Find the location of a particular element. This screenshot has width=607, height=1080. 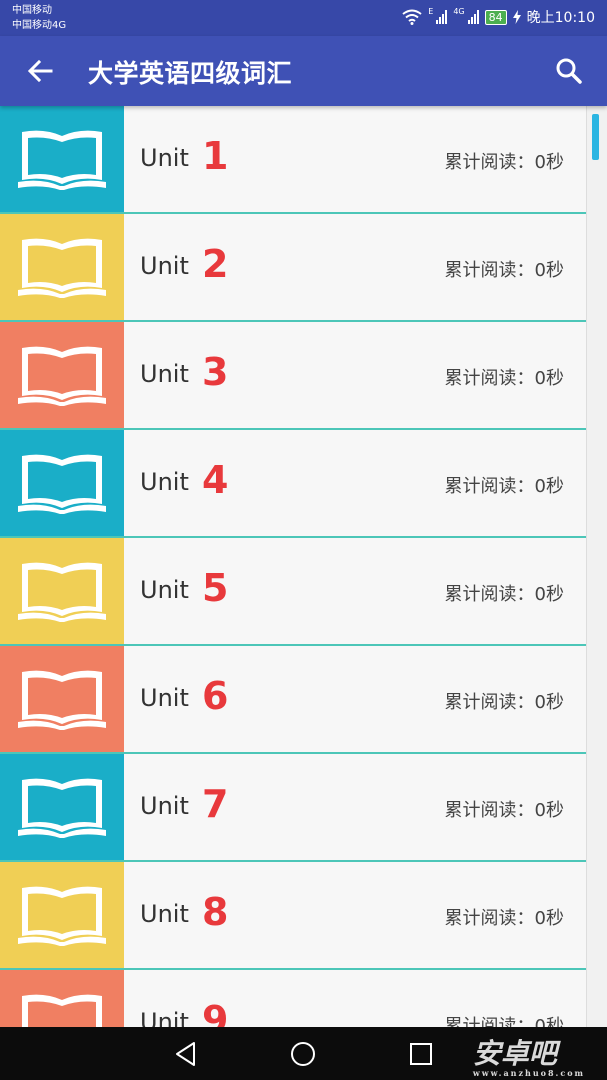

unit-number: 4 is located at coordinates (215, 480).